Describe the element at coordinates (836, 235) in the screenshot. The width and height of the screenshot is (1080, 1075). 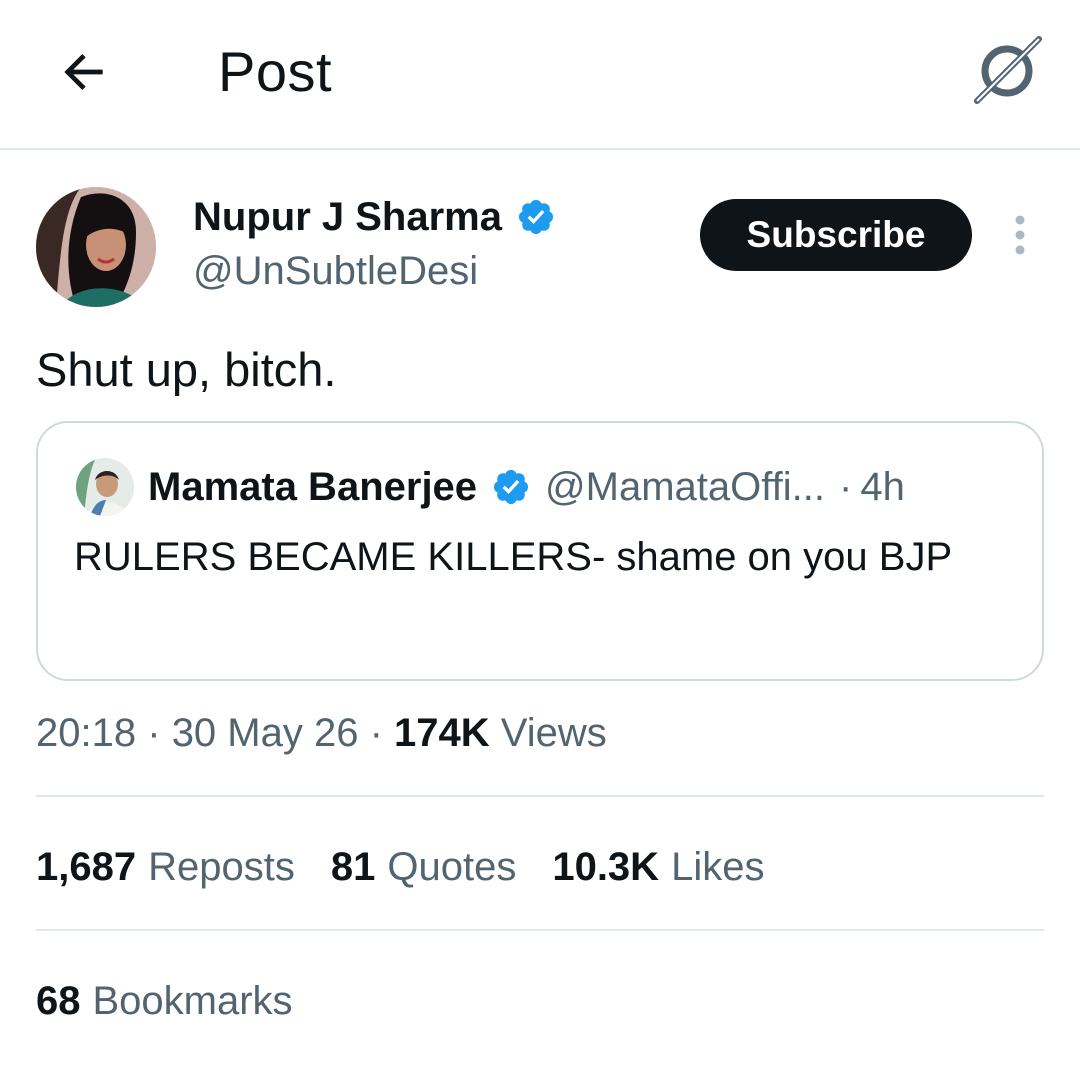
I see `subscribe-button: Subscribe` at that location.